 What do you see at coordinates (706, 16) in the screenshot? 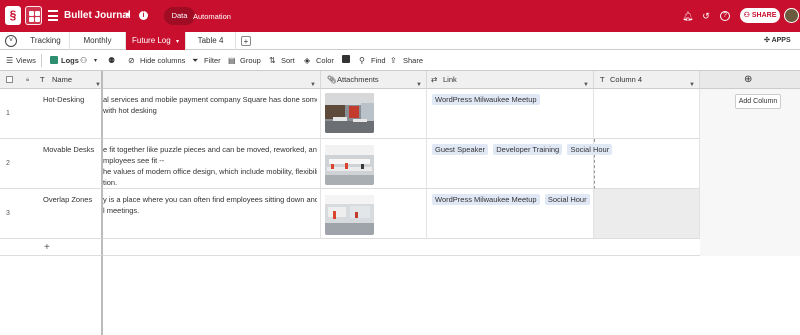
I see `history-icon: ↺` at bounding box center [706, 16].